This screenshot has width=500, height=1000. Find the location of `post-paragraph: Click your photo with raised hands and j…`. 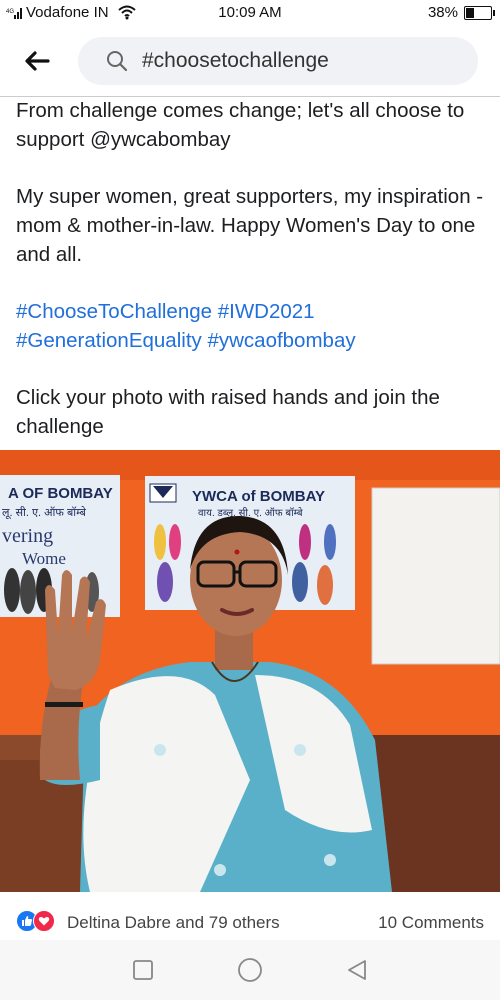

post-paragraph: Click your photo with raised hands and j… is located at coordinates (228, 412).